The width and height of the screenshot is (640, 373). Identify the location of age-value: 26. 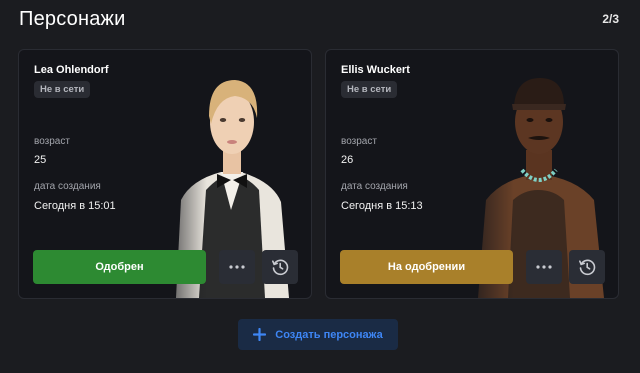
(347, 160).